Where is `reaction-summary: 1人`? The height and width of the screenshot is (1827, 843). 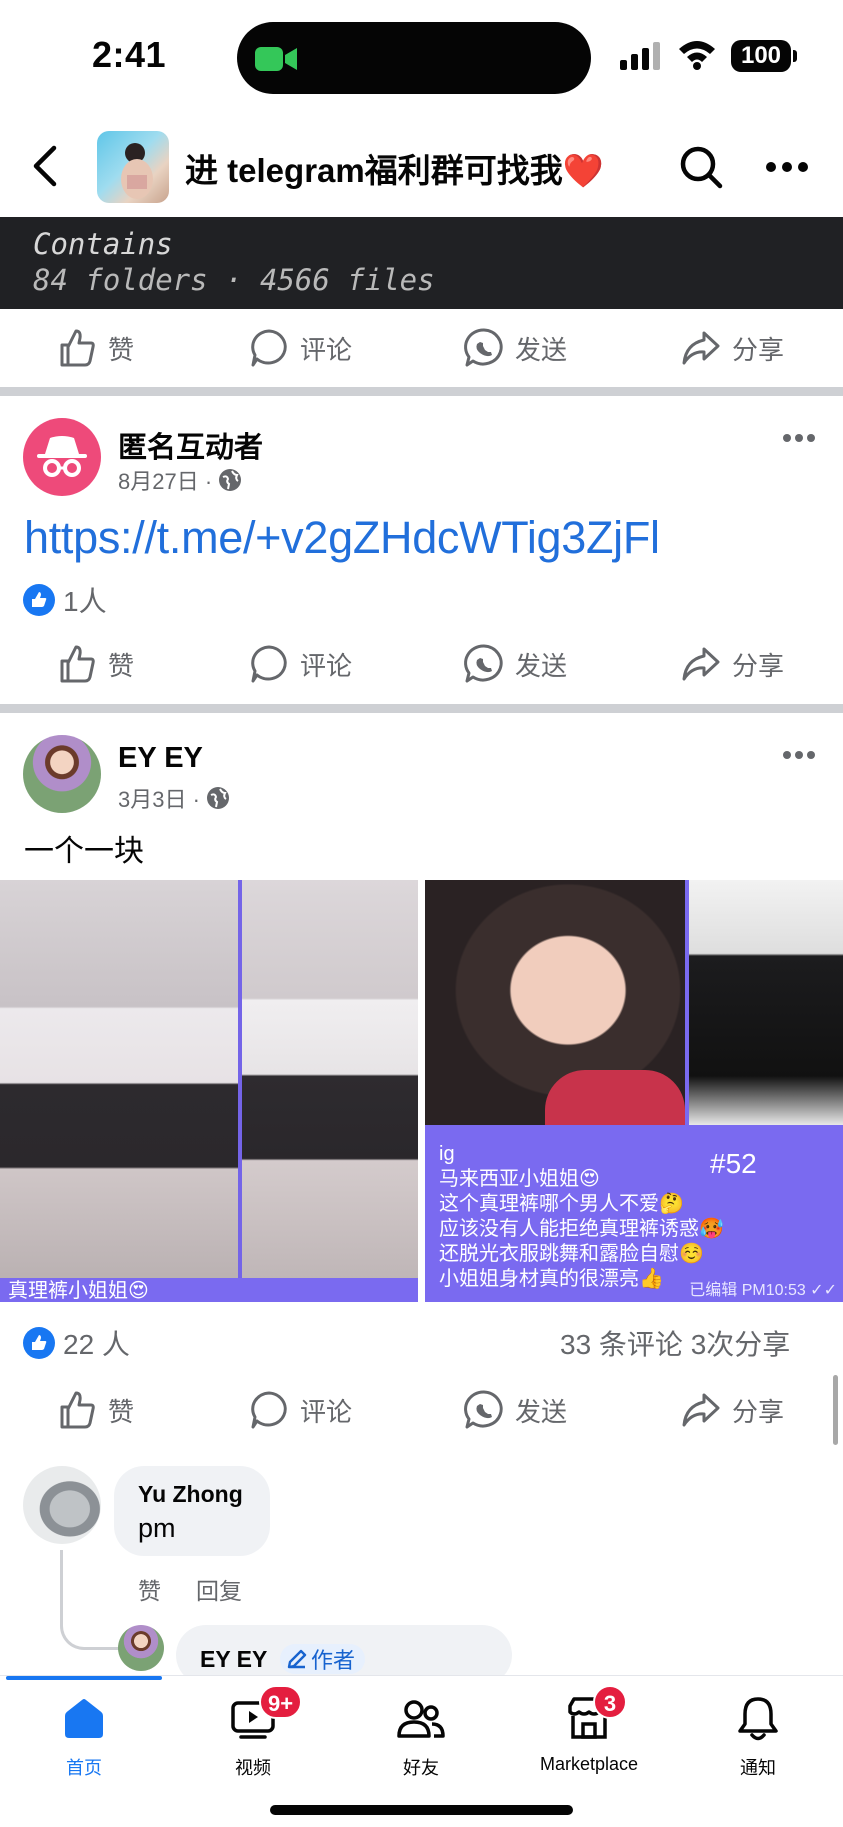
reaction-summary: 1人 is located at coordinates (65, 600).